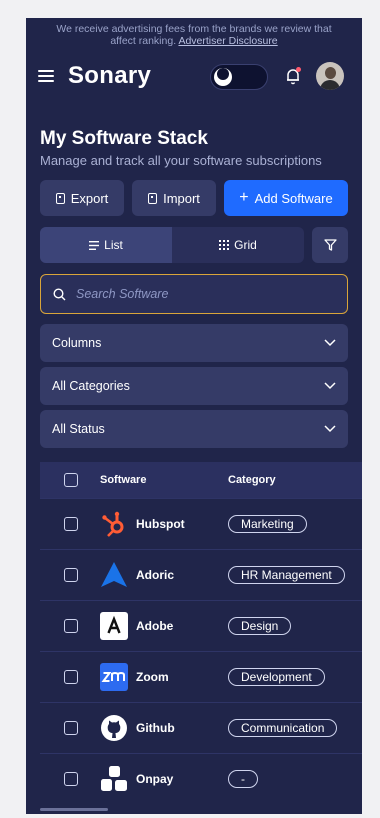 This screenshot has width=380, height=818. Describe the element at coordinates (114, 677) in the screenshot. I see `zoom-icon` at that location.